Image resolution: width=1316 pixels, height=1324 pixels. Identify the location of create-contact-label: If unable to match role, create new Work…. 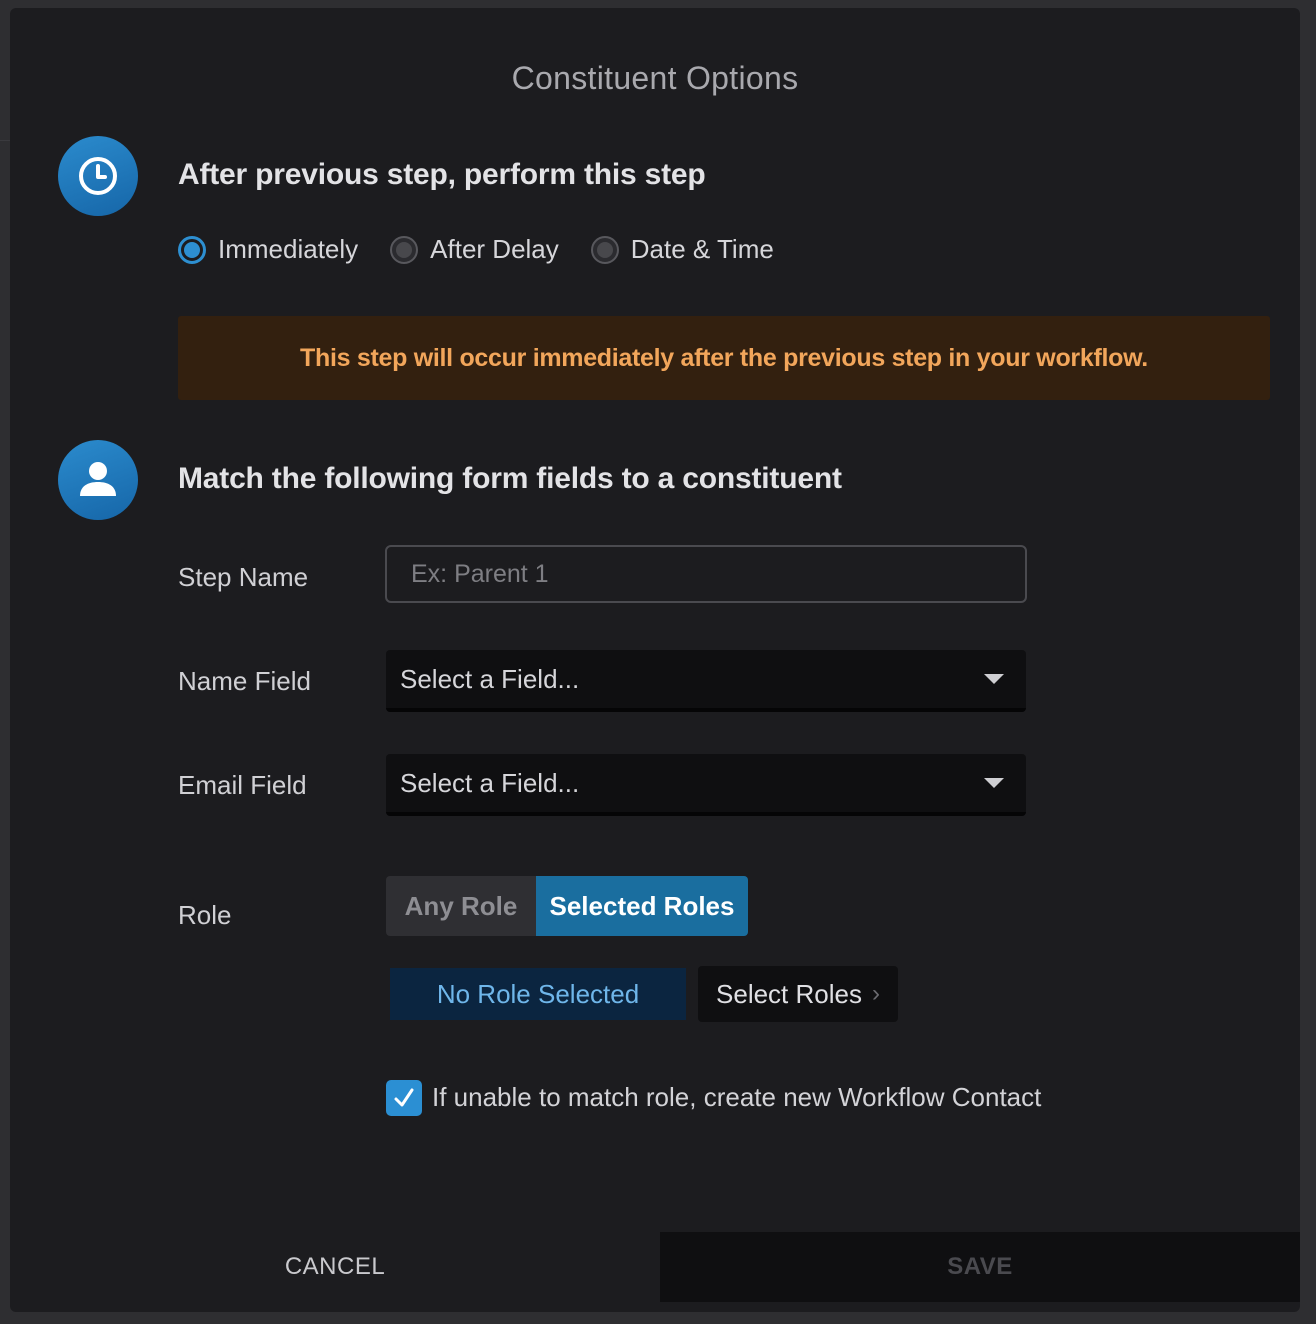
(737, 1097).